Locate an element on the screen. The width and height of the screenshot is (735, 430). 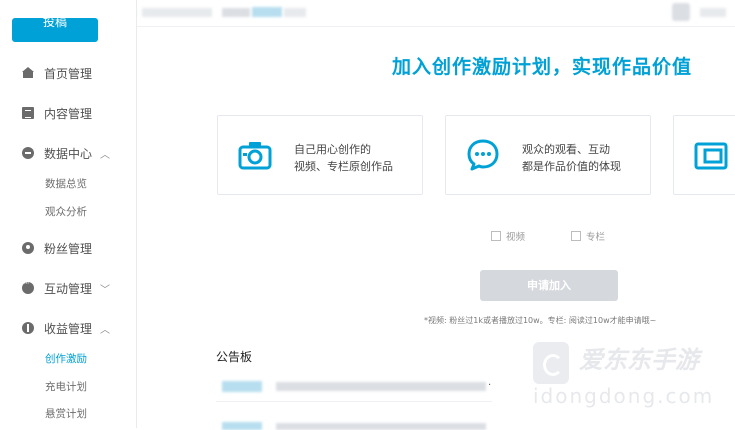
sidebar-item-data-center: 数据中心 ︿ is located at coordinates (66, 153).